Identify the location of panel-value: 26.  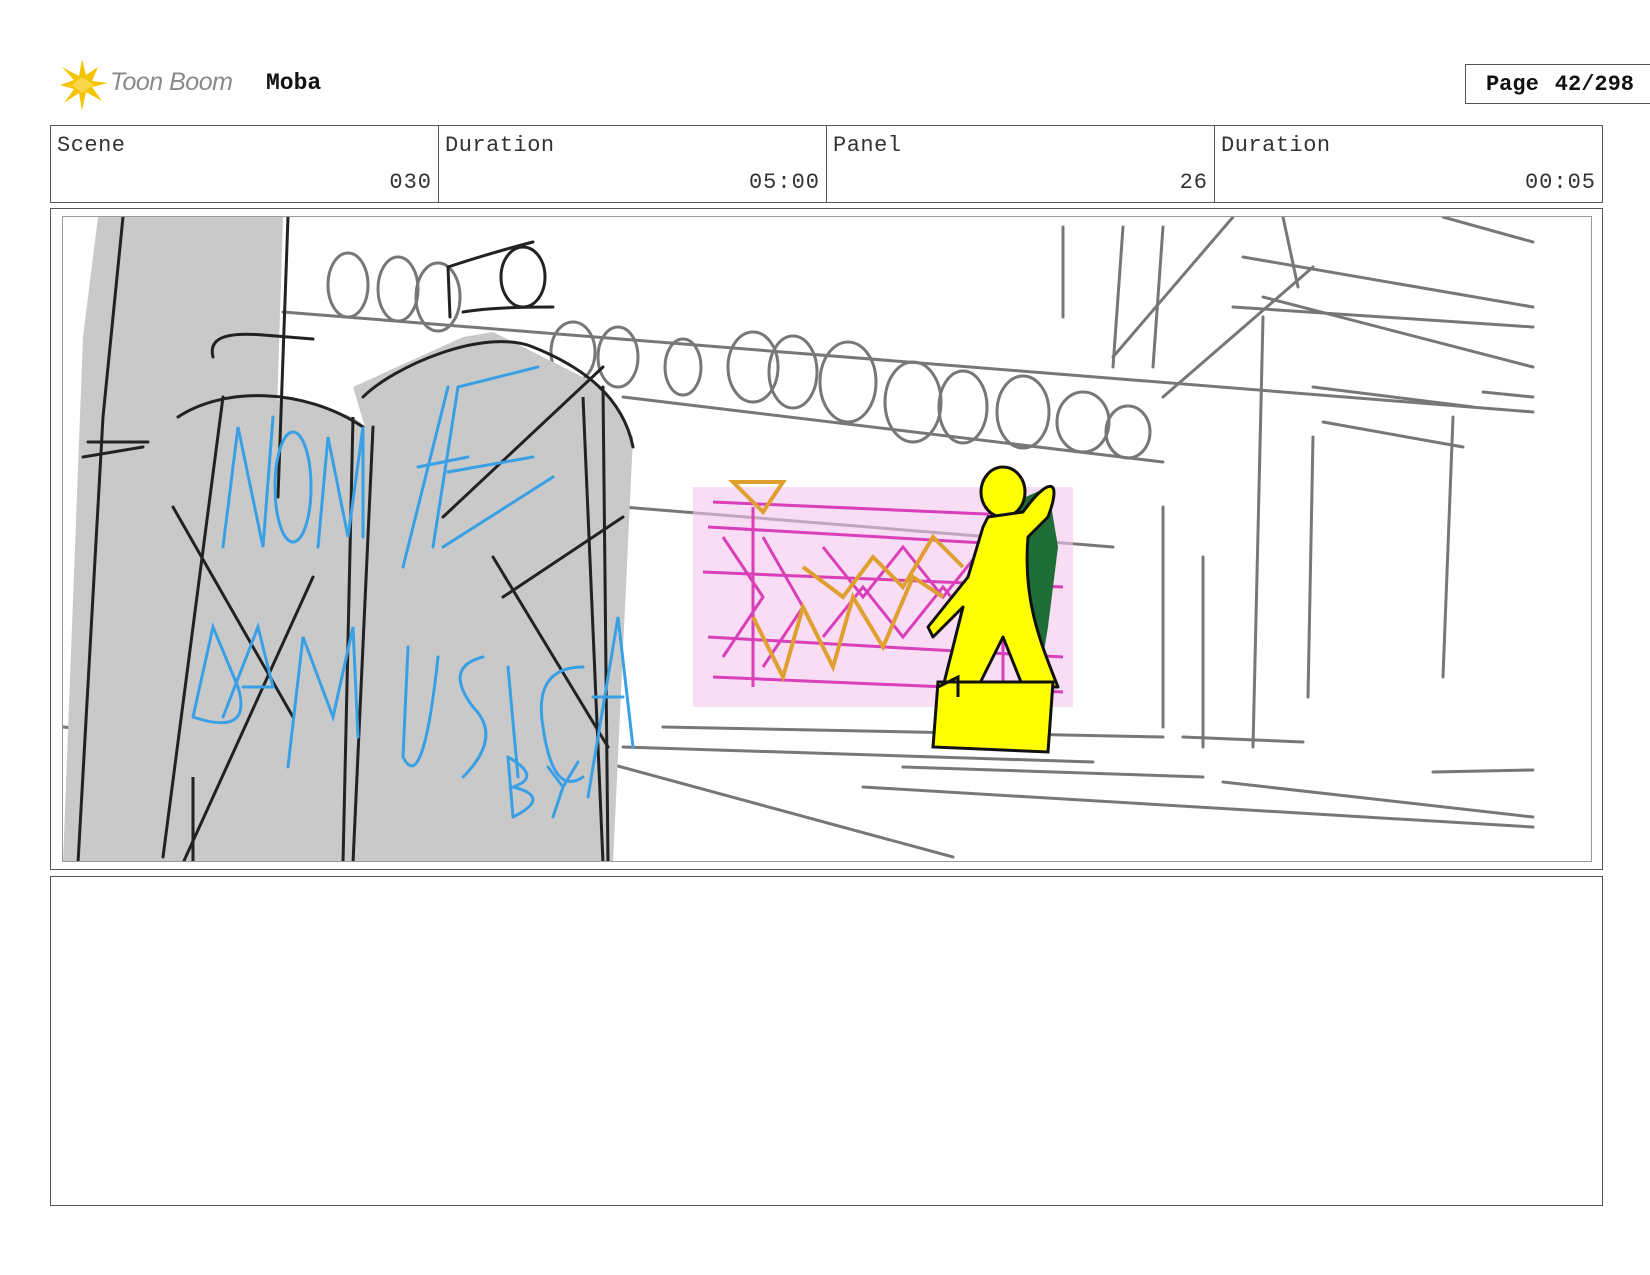
(1193, 182).